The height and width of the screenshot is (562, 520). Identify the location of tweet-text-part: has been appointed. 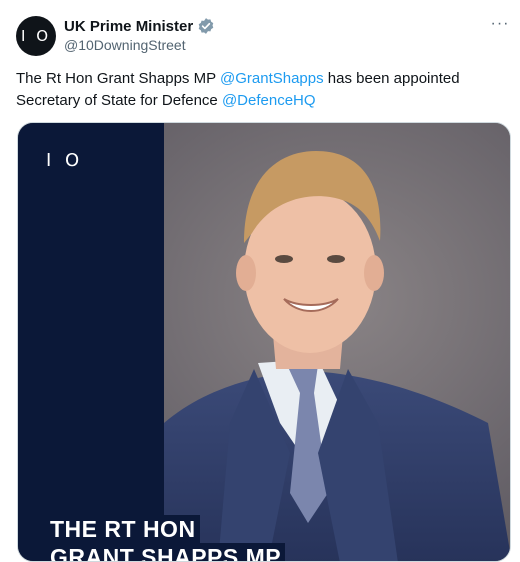
(391, 78).